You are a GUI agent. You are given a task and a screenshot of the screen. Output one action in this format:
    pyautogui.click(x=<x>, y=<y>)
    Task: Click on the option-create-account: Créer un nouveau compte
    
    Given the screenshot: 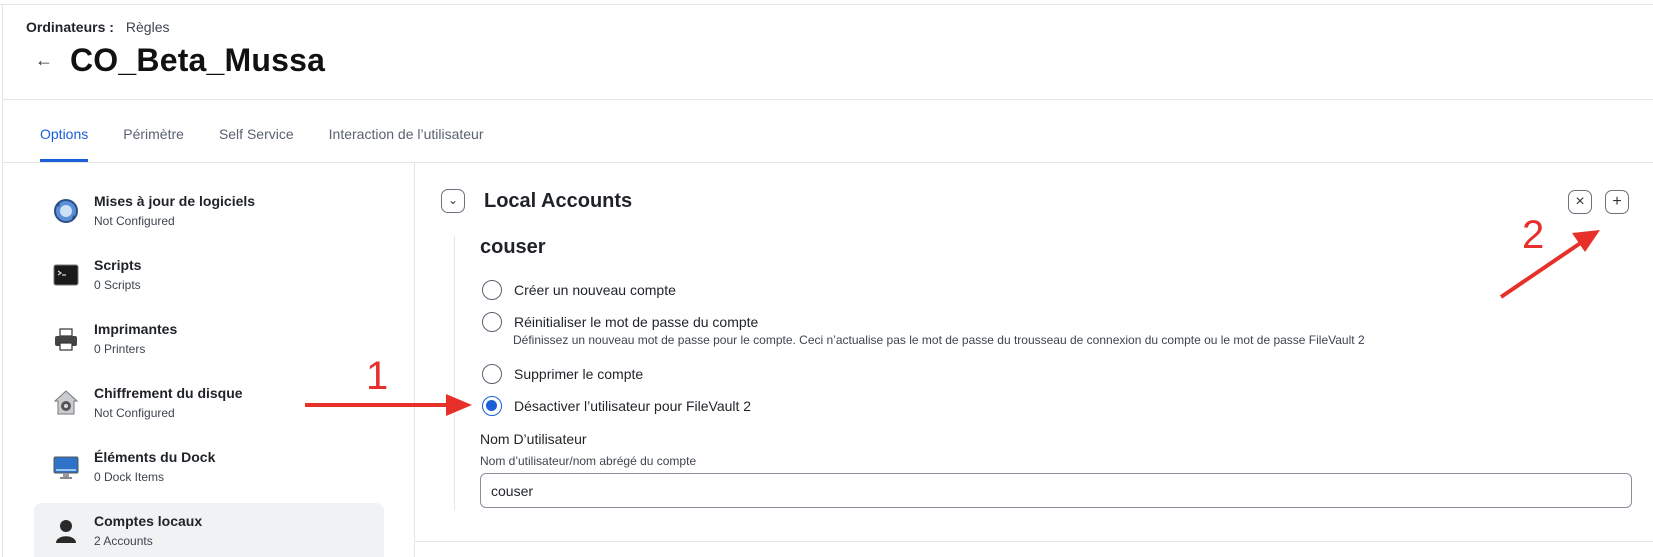 What is the action you would take?
    pyautogui.click(x=579, y=290)
    